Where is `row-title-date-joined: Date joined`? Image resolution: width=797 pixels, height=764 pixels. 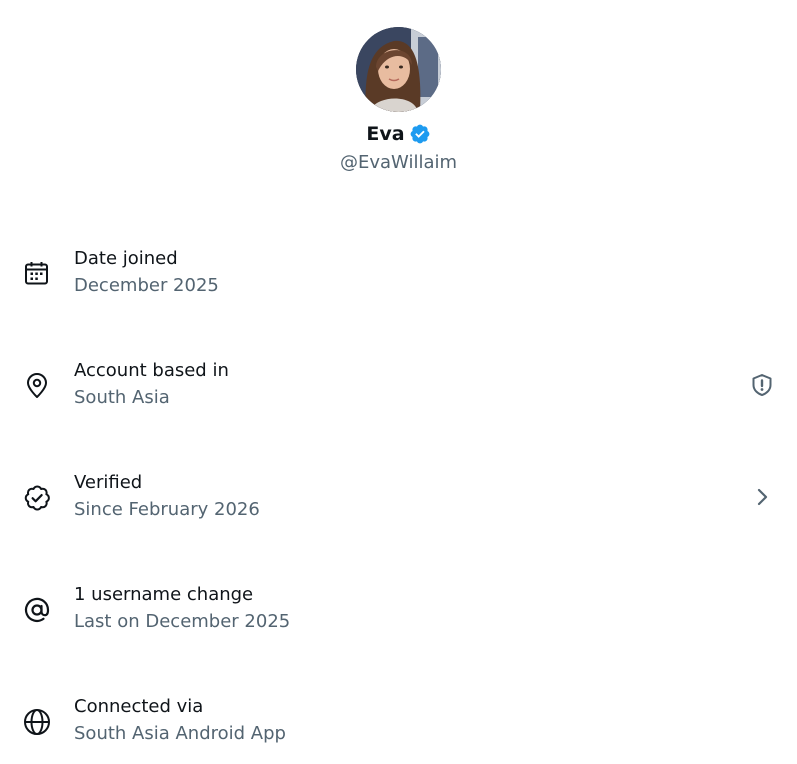
row-title-date-joined: Date joined is located at coordinates (126, 258).